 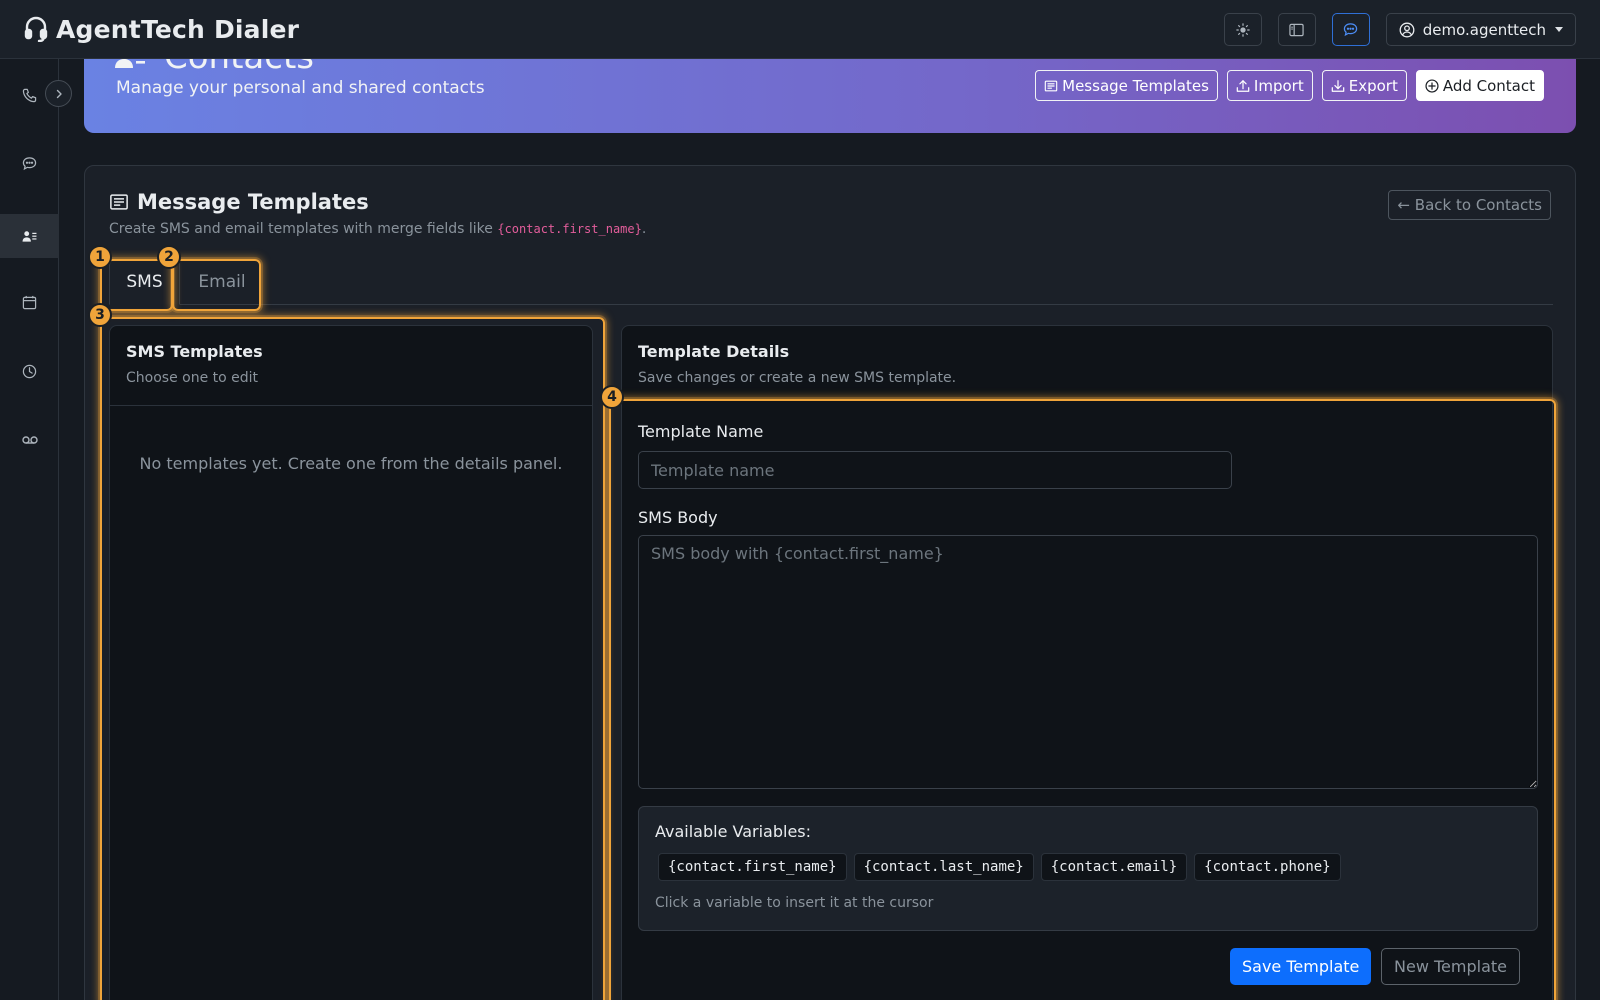 I want to click on back-to-contacts-button: ← Back to Contacts, so click(x=1469, y=205).